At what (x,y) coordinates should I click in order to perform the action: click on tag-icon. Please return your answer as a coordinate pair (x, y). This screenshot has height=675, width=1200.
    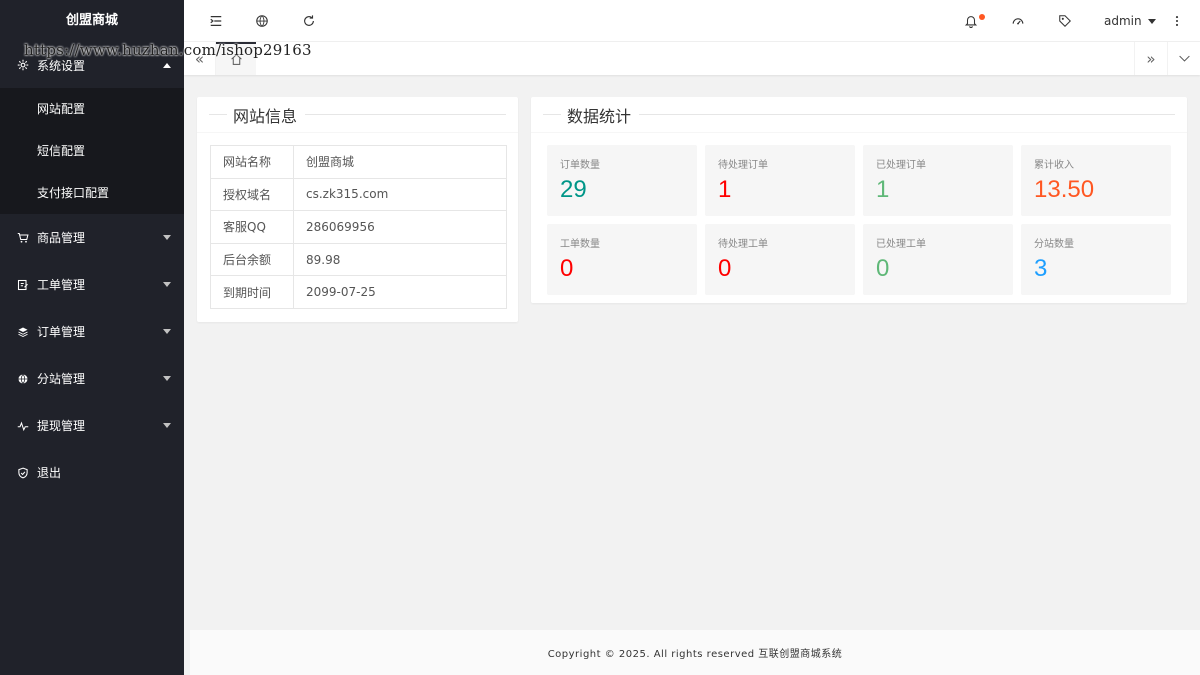
    Looking at the image, I should click on (1065, 21).